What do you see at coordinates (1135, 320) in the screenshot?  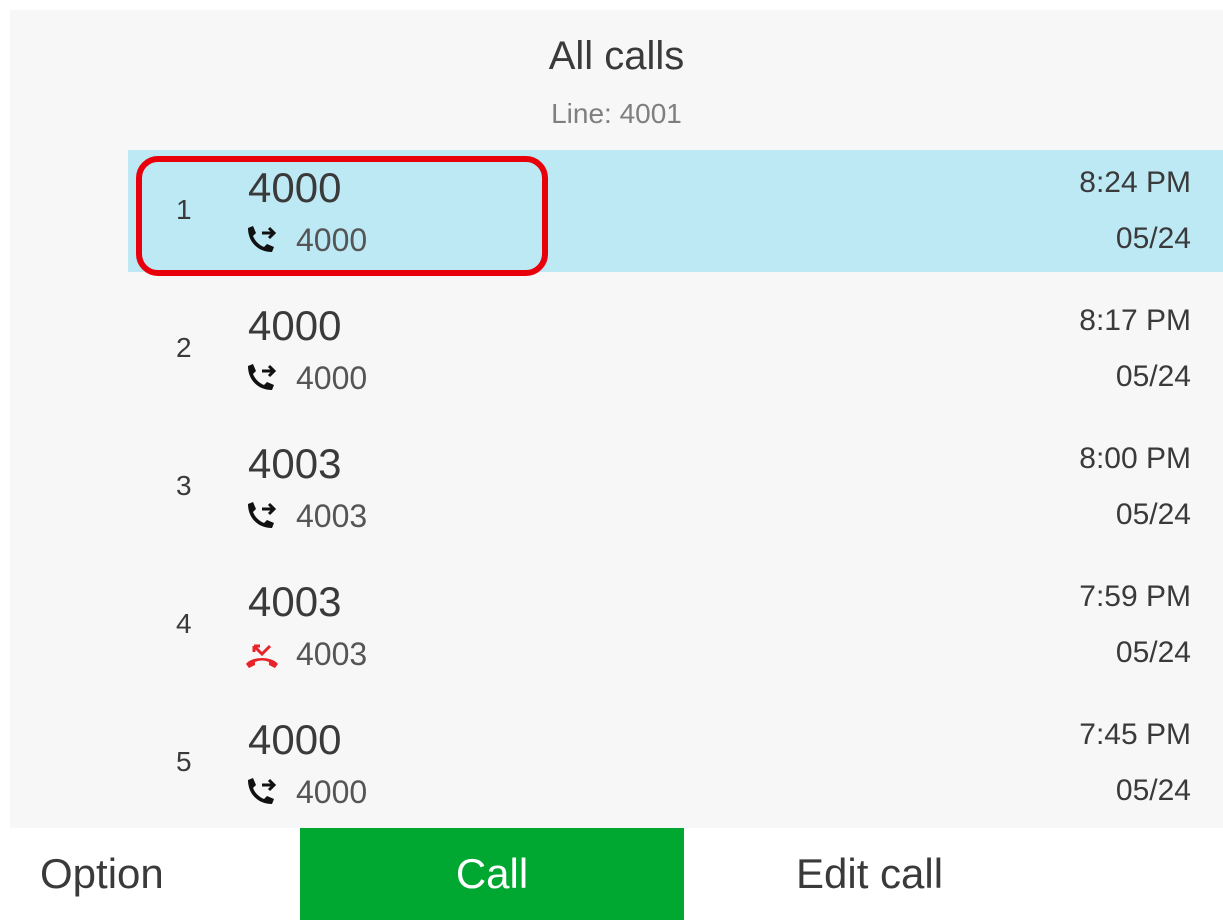 I see `call-time: 8:17 PM` at bounding box center [1135, 320].